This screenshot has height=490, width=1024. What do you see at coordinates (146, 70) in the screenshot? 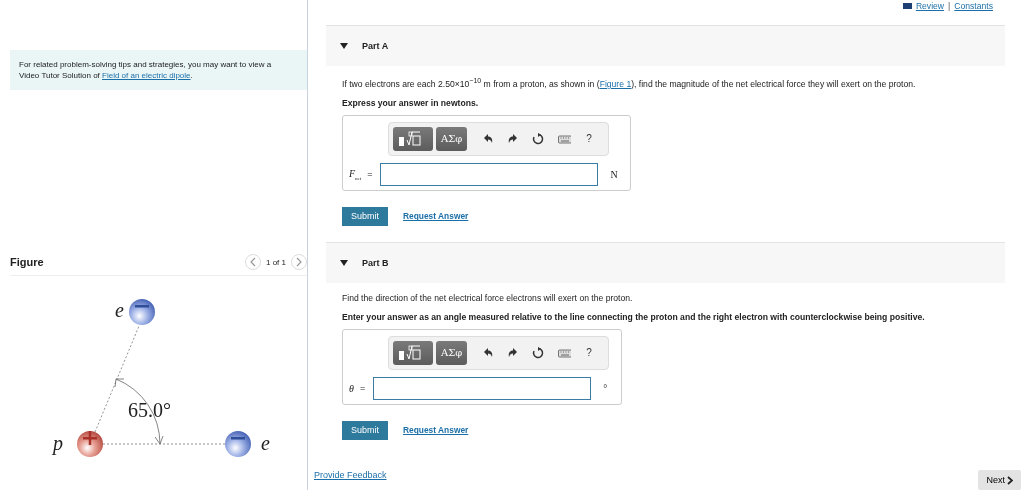
I see `tip-text: For related problem-solving tips and strategies, you may want to view a Video Tutor Solution of Field of an electric dipole.` at bounding box center [146, 70].